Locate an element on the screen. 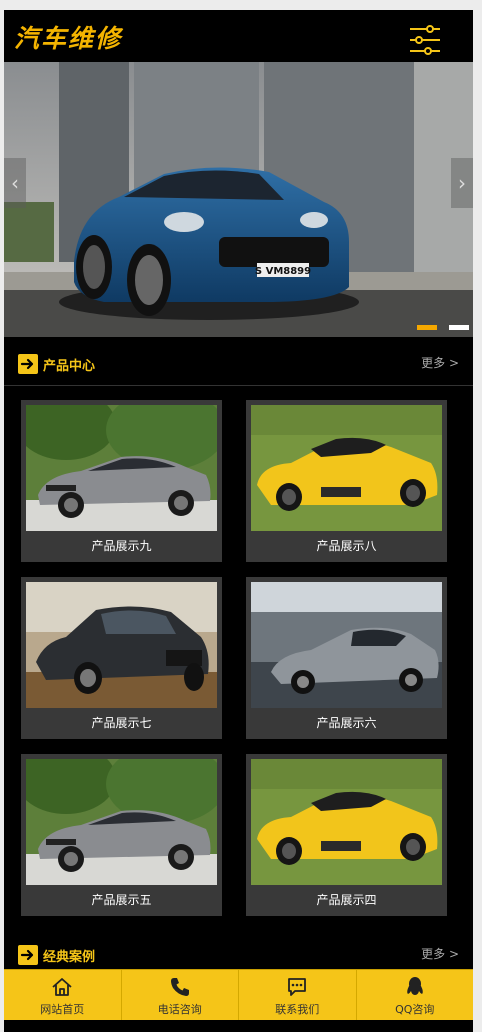 Image resolution: width=482 pixels, height=1032 pixels. site-logo: 汽车维修 is located at coordinates (68, 37).